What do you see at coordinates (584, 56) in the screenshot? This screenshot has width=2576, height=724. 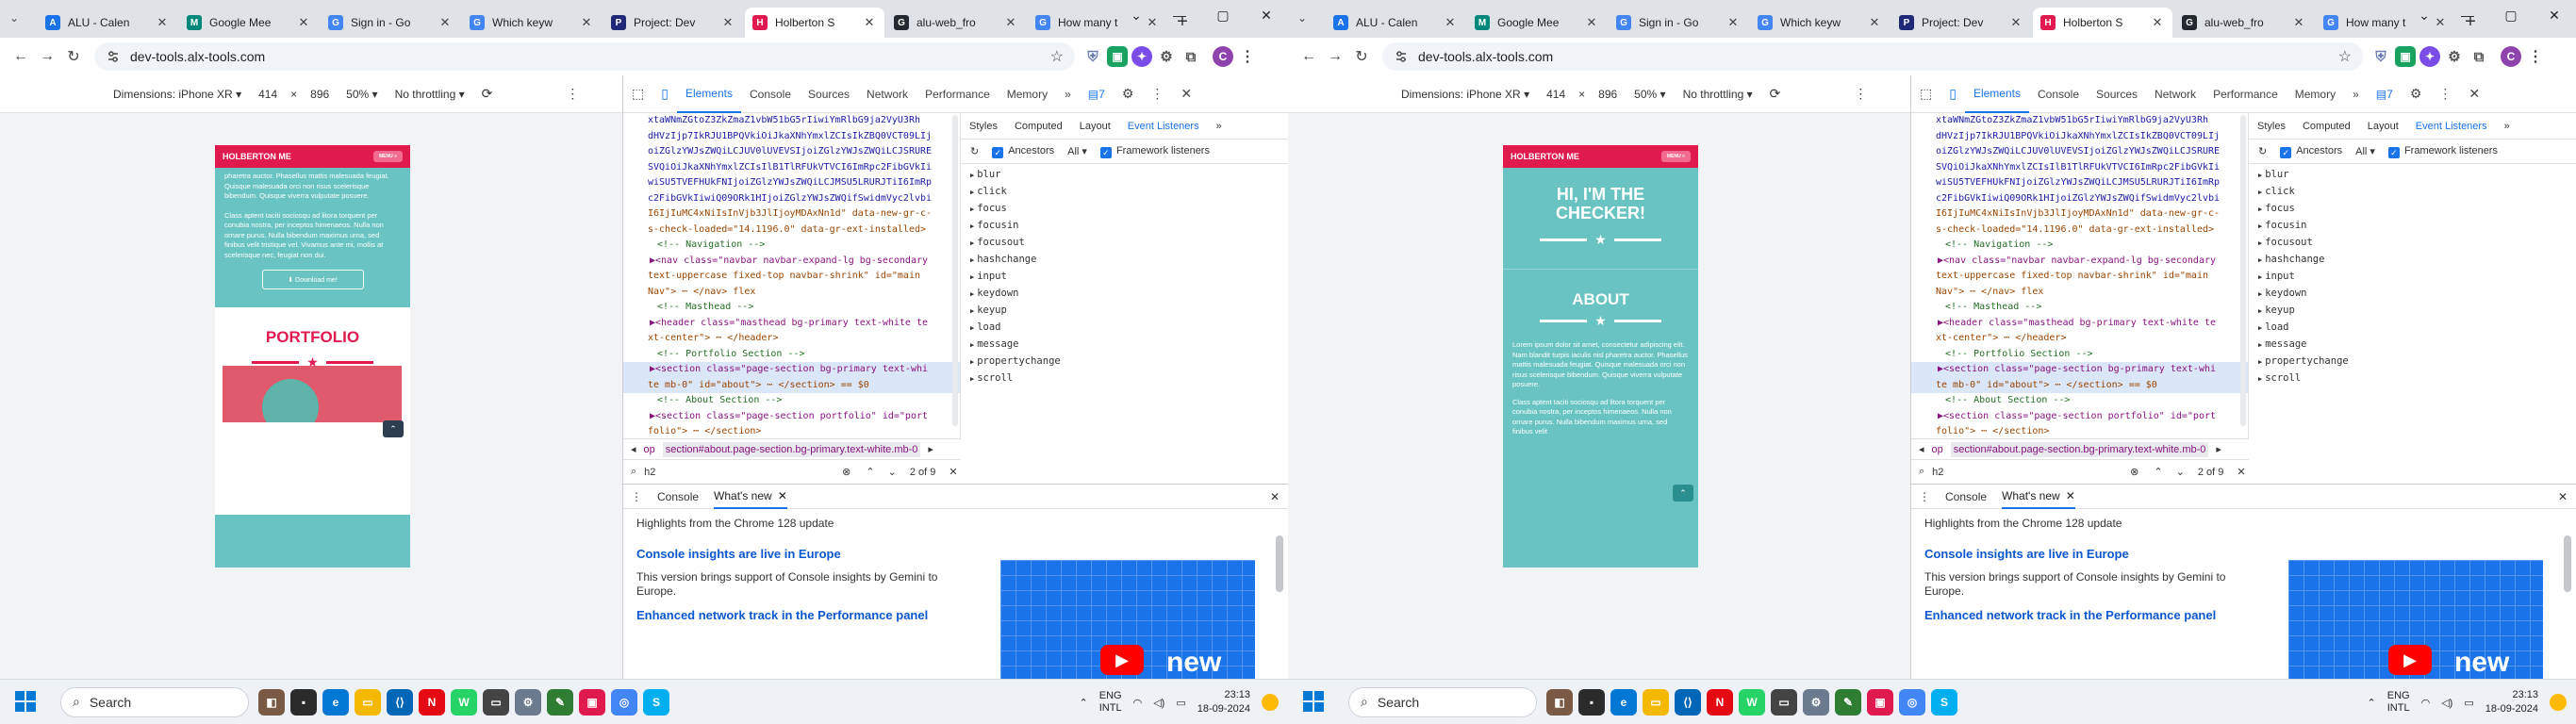 I see `address-bar: dev-tools.alx-tools.com ☆` at bounding box center [584, 56].